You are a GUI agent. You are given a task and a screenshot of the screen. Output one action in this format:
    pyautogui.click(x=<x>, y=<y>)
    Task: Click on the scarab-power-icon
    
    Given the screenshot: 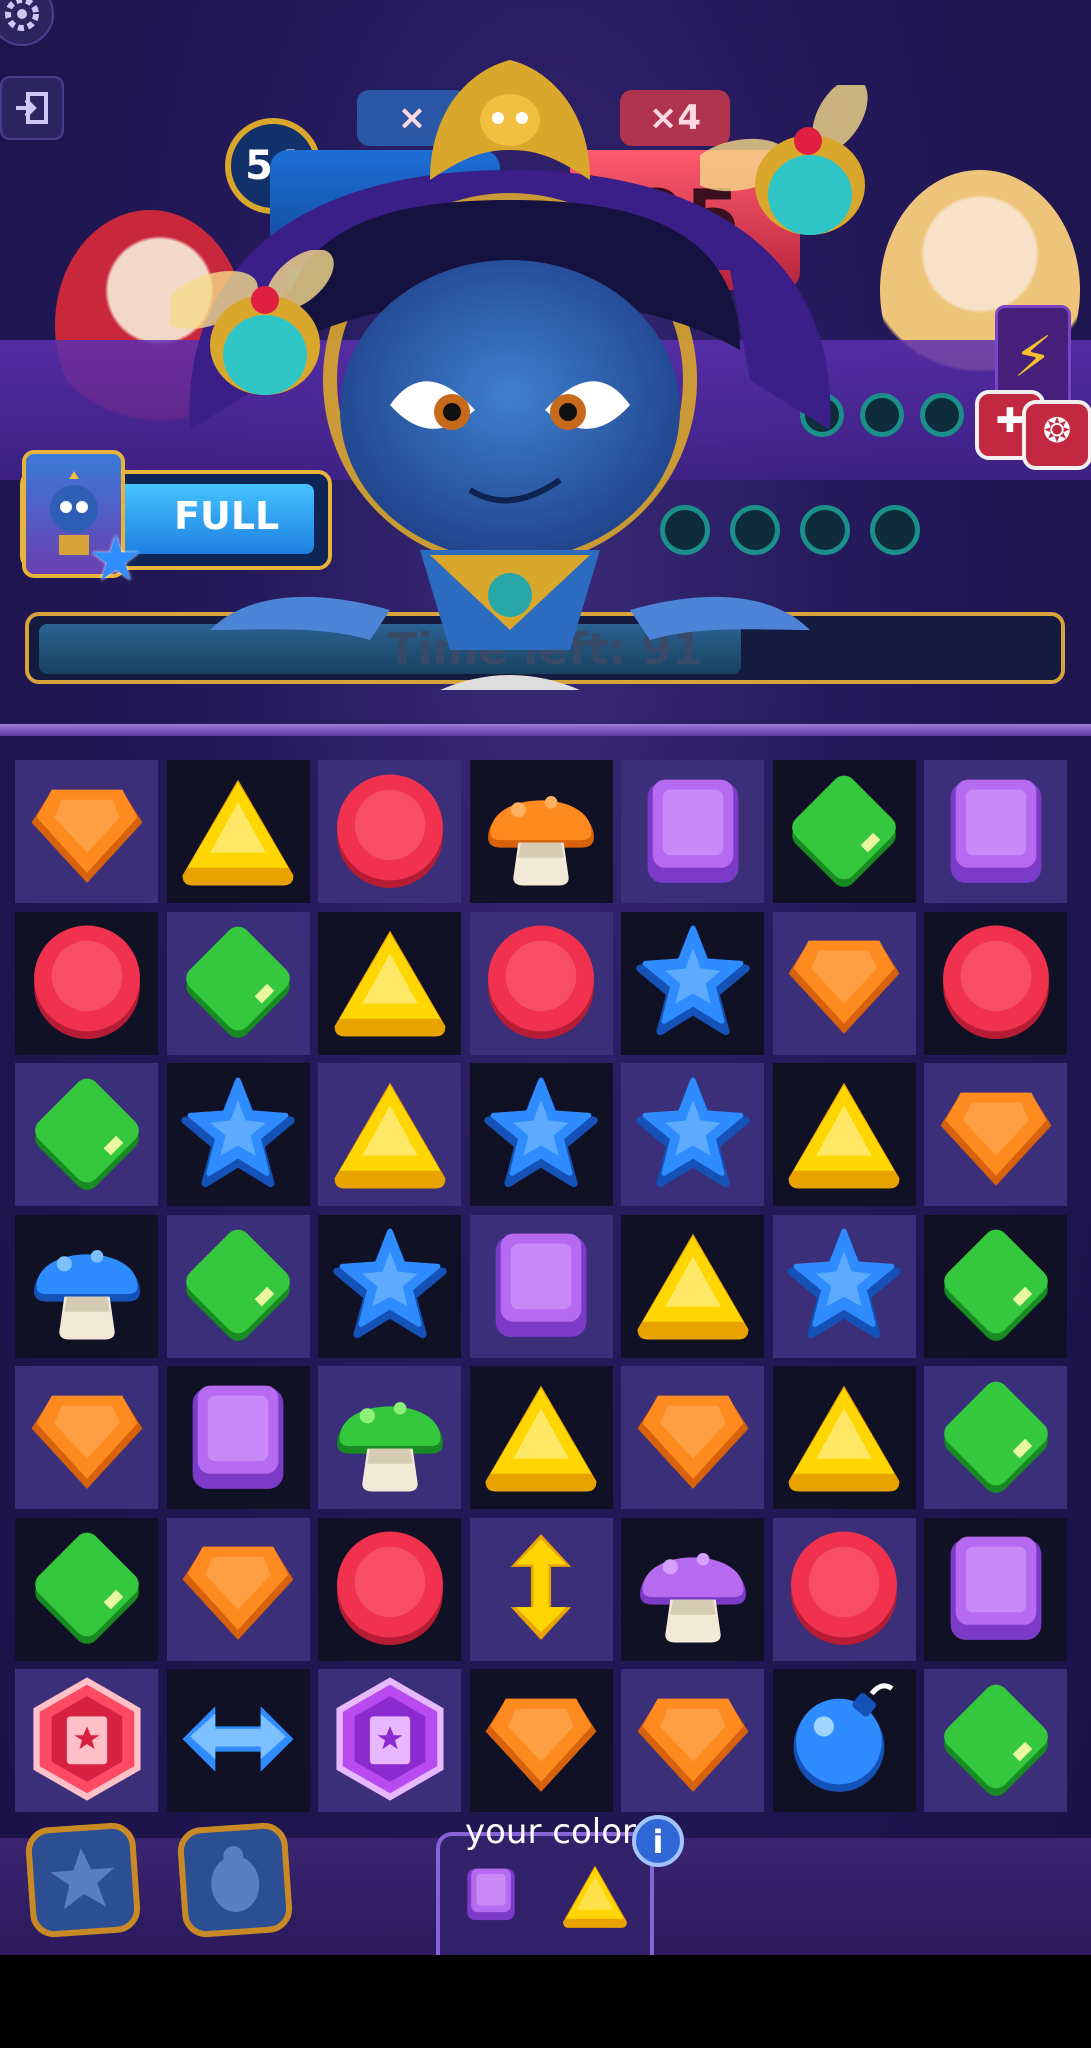 What is the action you would take?
    pyautogui.click(x=235, y=1880)
    